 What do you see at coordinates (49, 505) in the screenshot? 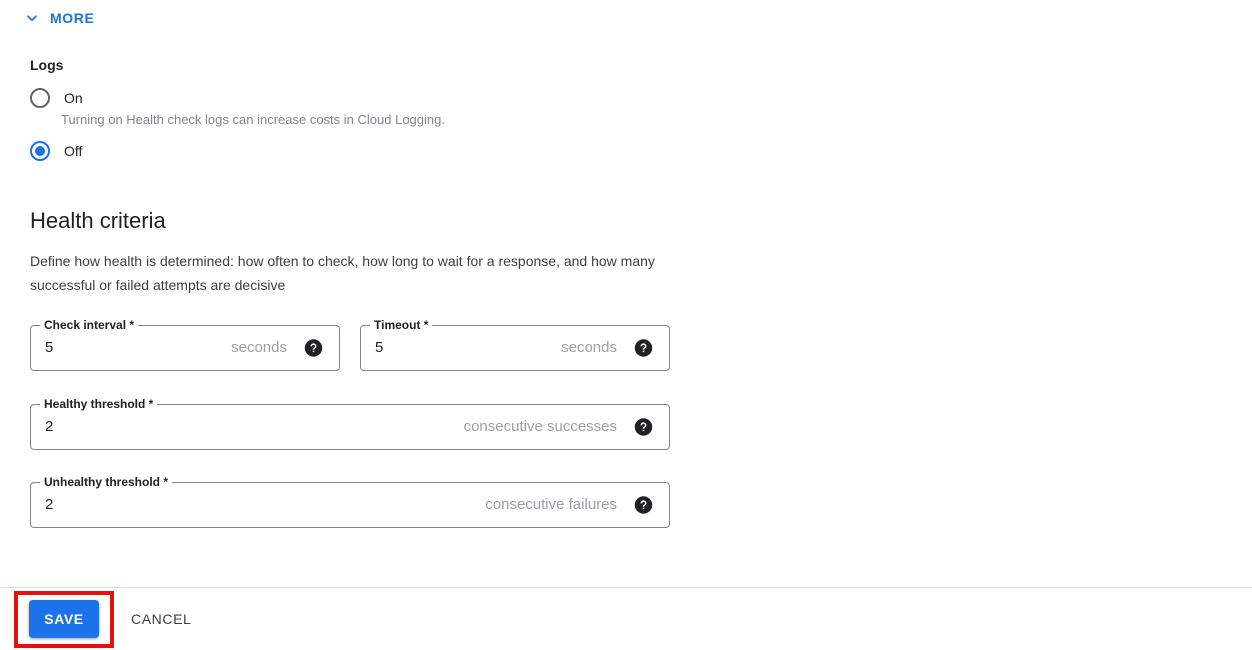
I see `unhealthy-threshold-value: 2` at bounding box center [49, 505].